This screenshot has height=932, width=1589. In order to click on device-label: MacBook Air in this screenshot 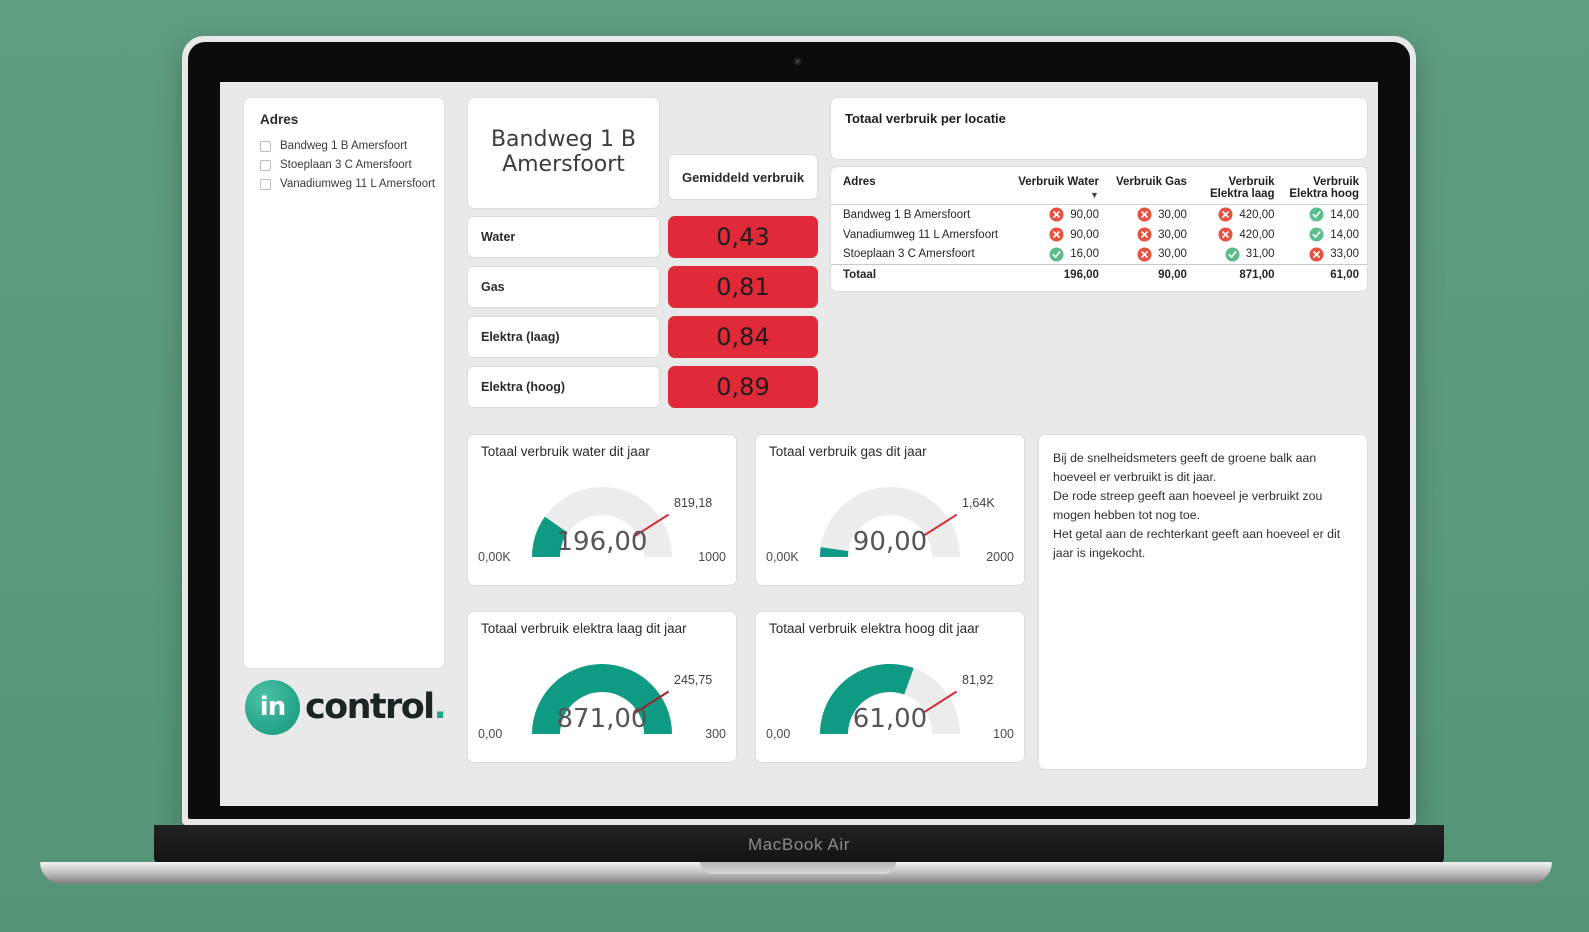, I will do `click(799, 844)`.